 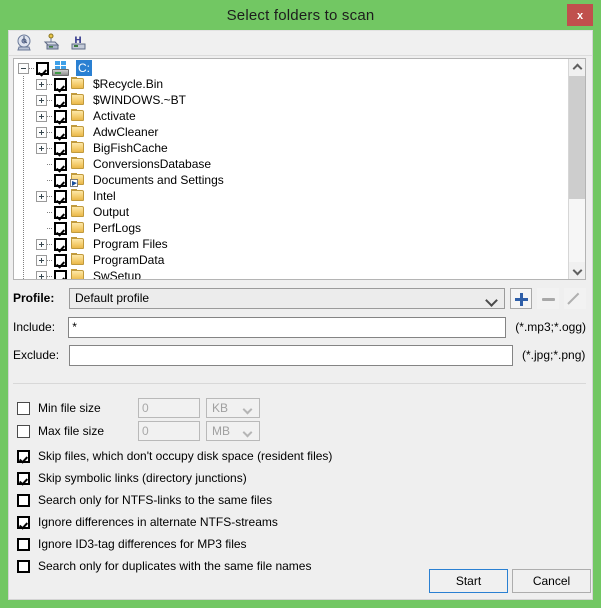 What do you see at coordinates (104, 196) in the screenshot?
I see `tree-label: Intel` at bounding box center [104, 196].